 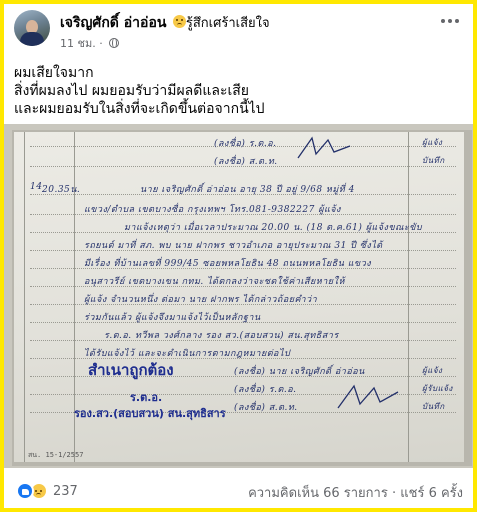 What do you see at coordinates (54, 73) in the screenshot?
I see `post-text-line: ผมเสียใจมาก` at bounding box center [54, 73].